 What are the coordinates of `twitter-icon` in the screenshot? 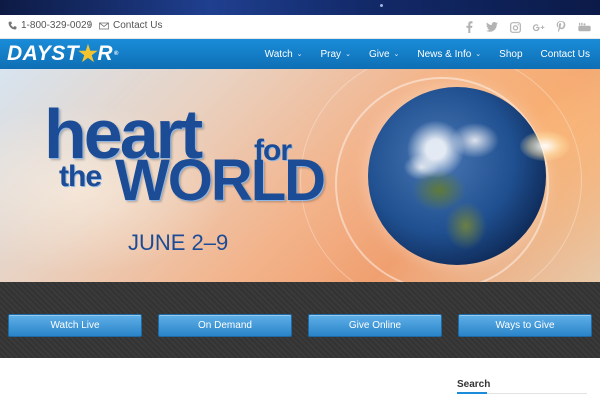 It's located at (492, 27).